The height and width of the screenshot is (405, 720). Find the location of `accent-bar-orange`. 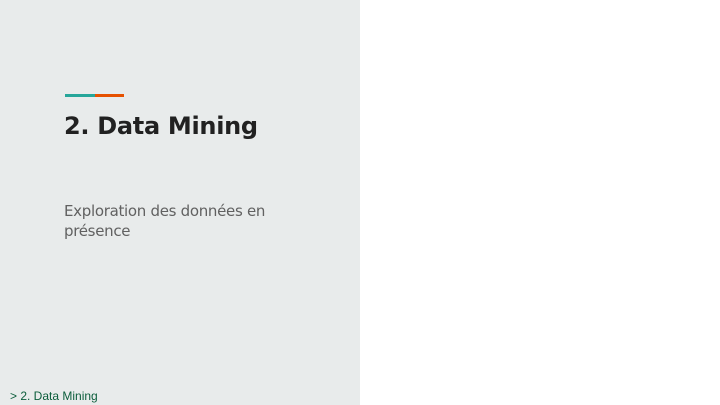

accent-bar-orange is located at coordinates (109, 95).